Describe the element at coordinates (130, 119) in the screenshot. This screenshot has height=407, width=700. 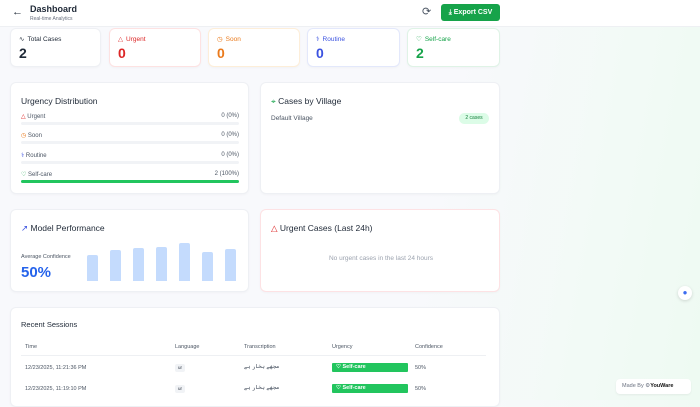
I see `distribution-row-urgent: △ Urgent 0 (0%)` at that location.